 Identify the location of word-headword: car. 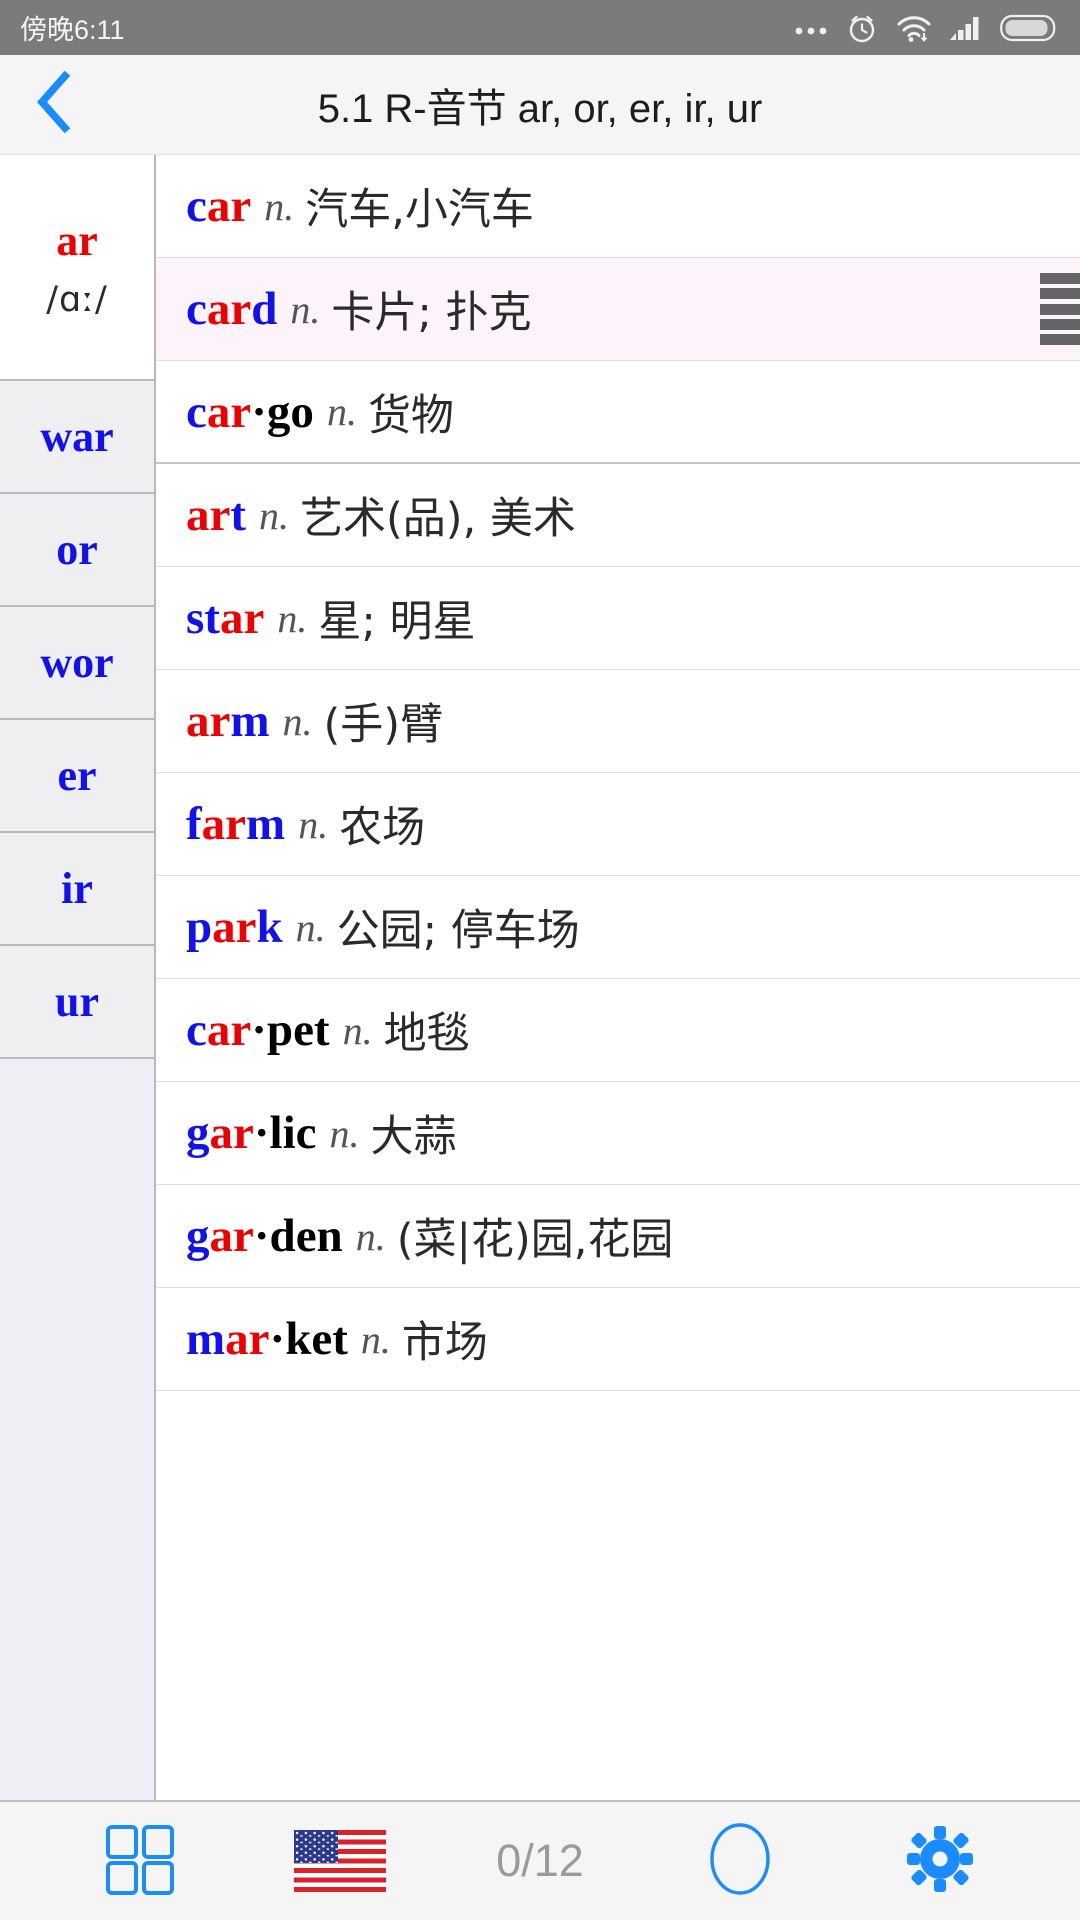
(219, 206).